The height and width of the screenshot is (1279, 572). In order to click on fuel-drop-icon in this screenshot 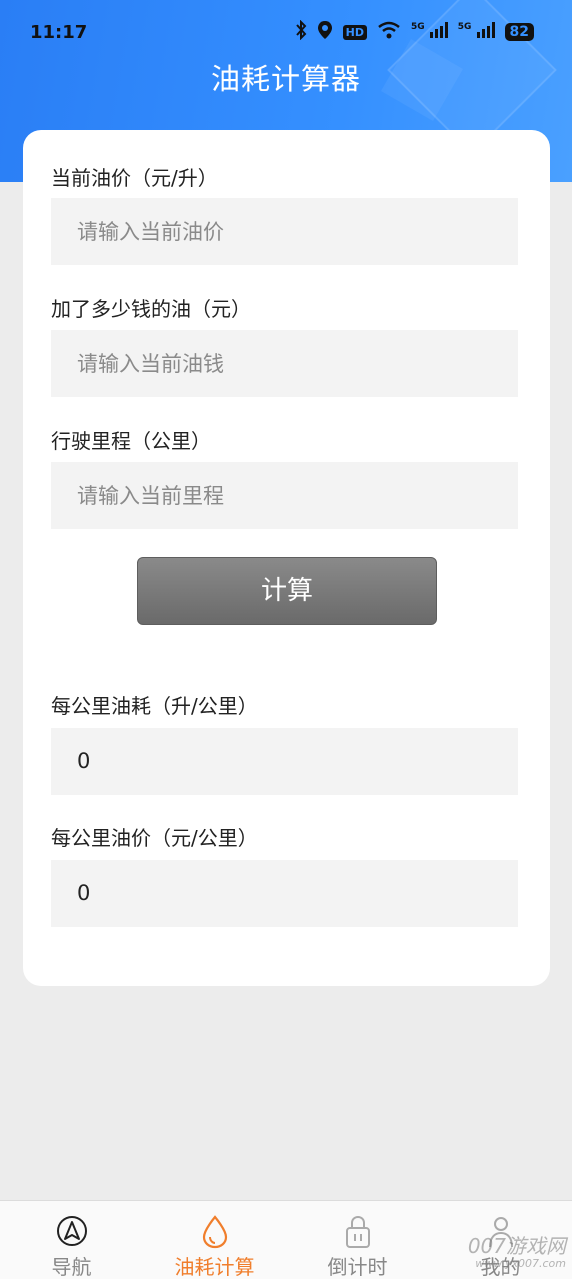, I will do `click(215, 1234)`.